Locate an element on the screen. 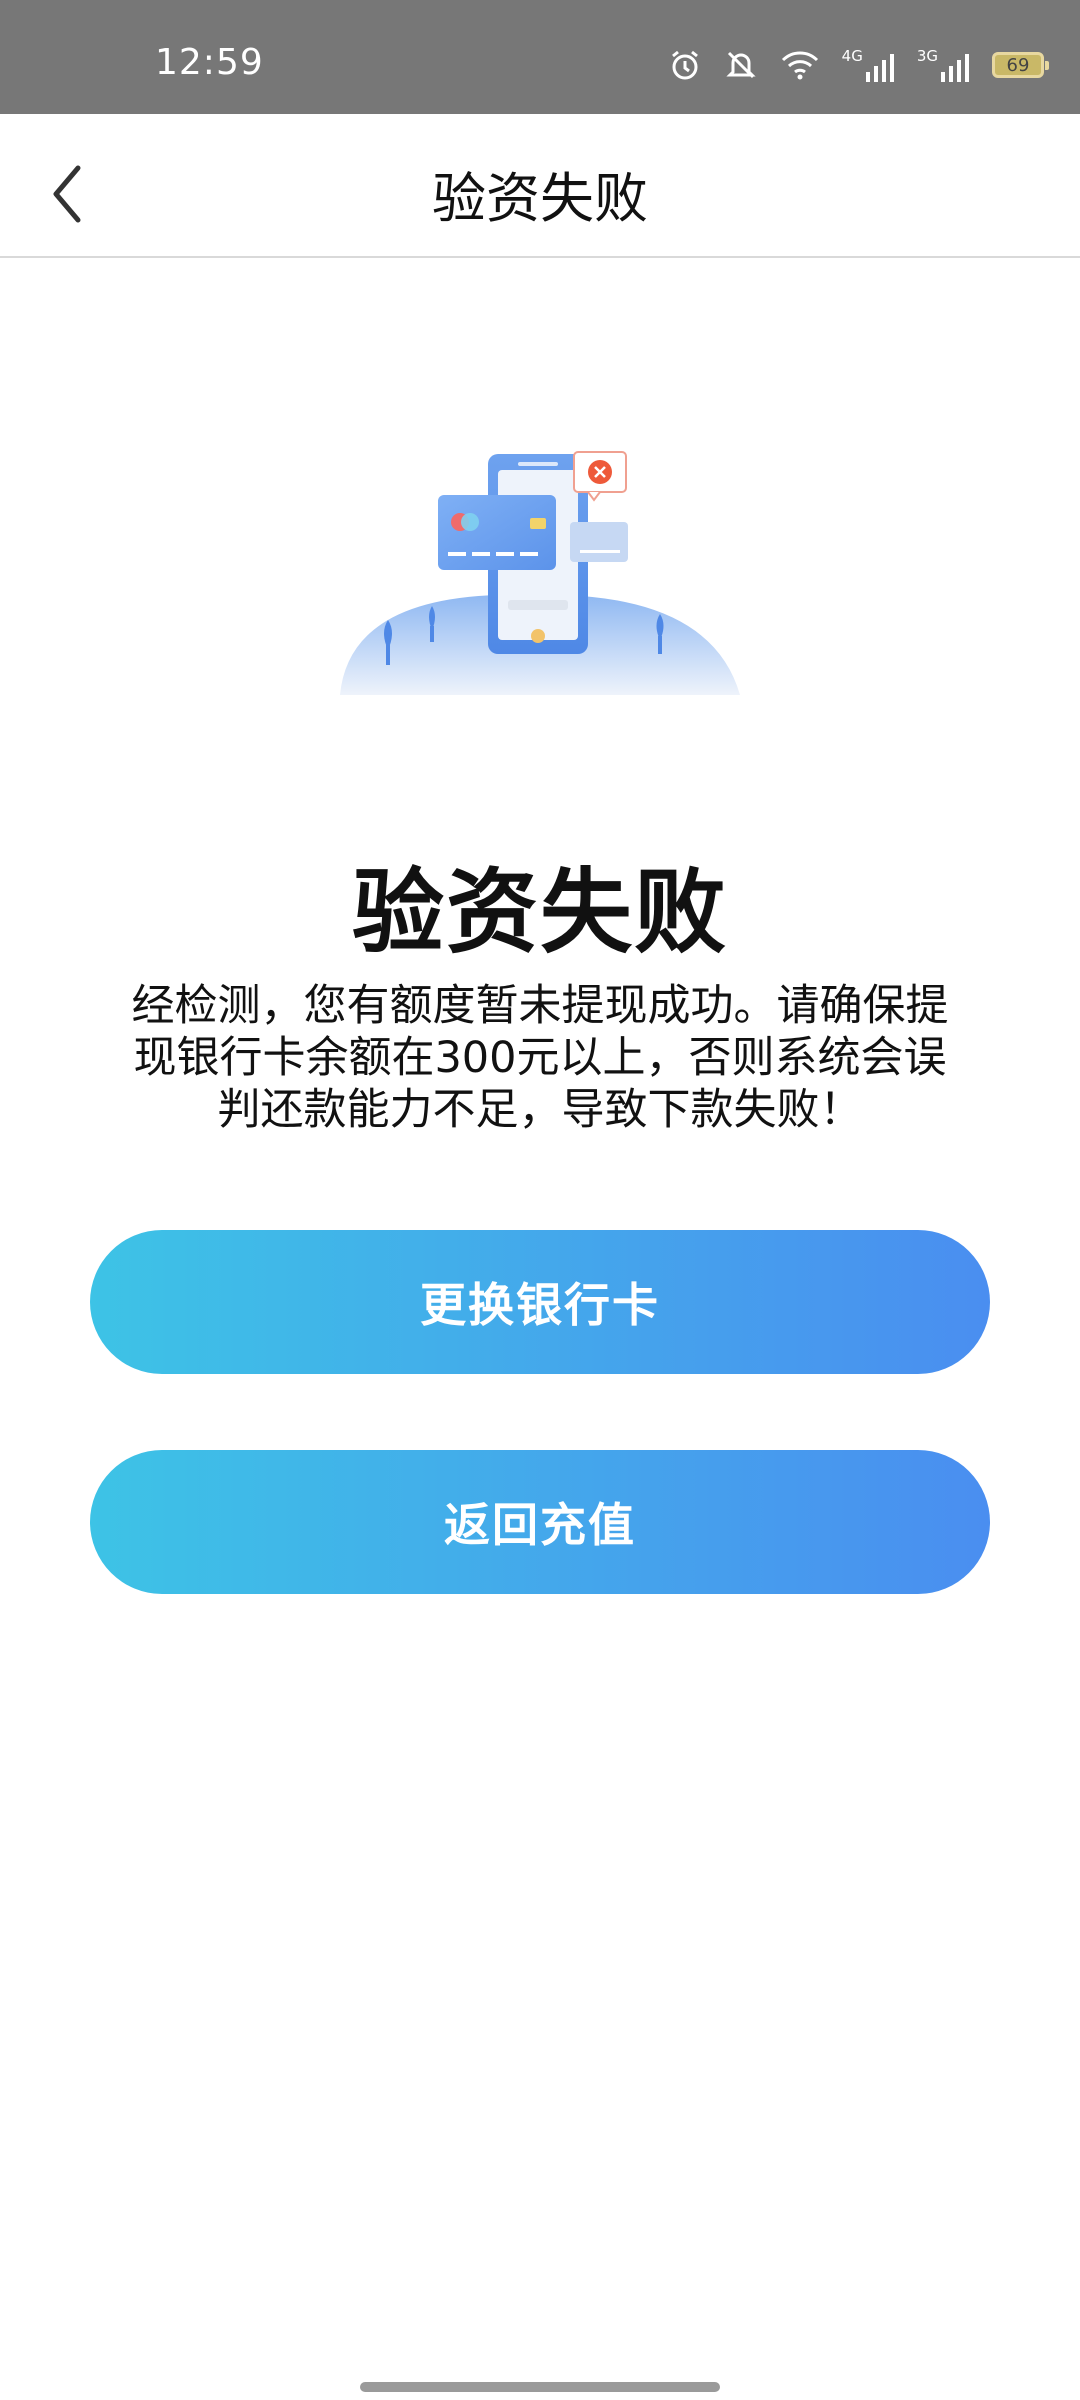  top-nav-bar: 验资失败 is located at coordinates (540, 186).